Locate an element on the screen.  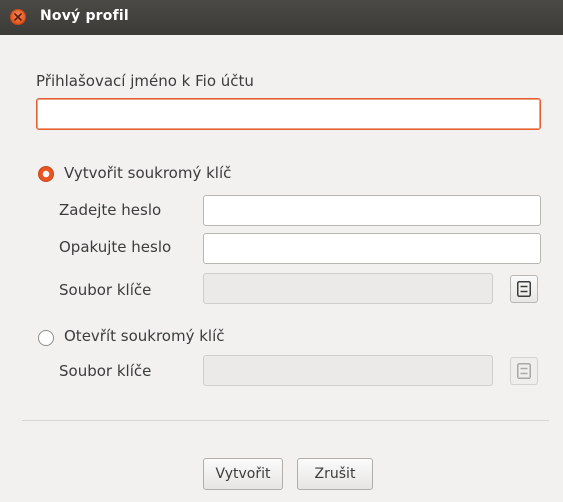
open-key-label: Otevřít soukromý klíč is located at coordinates (144, 336).